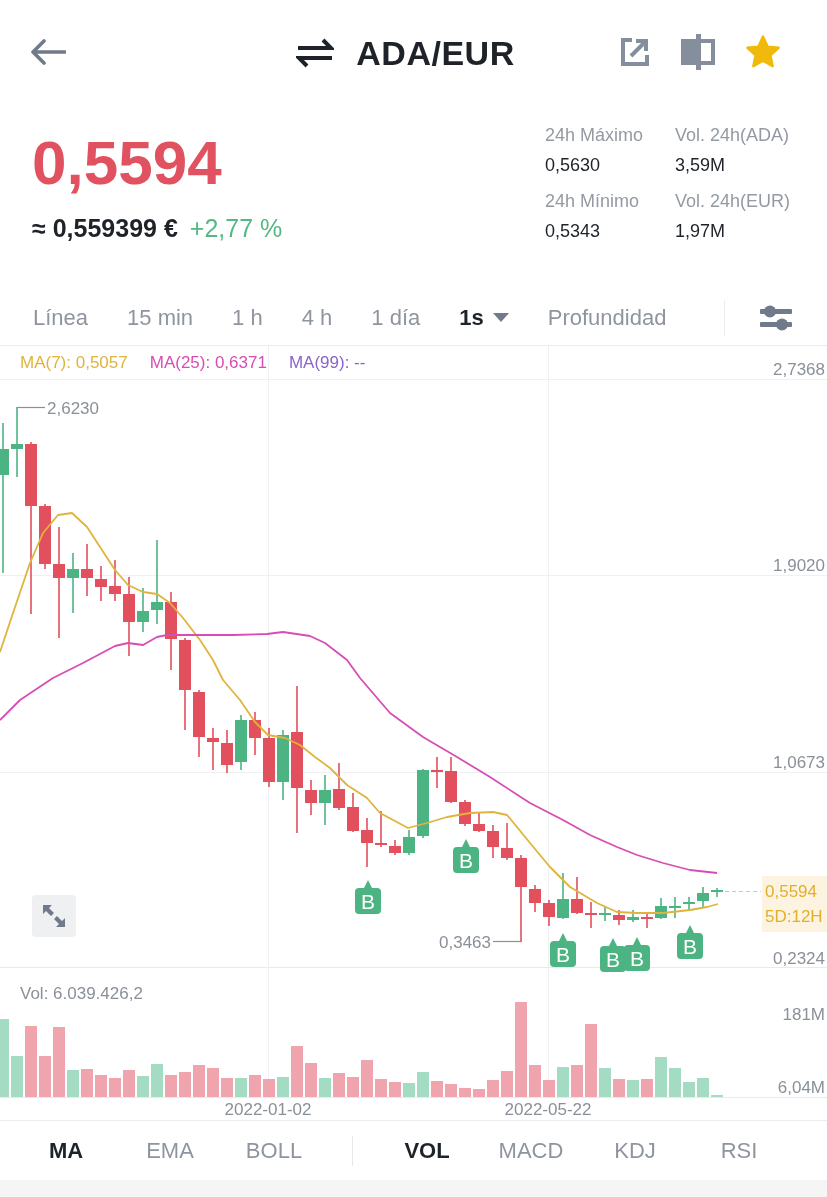 The height and width of the screenshot is (1197, 827). Describe the element at coordinates (427, 1150) in the screenshot. I see `indicator-tab: VOL` at that location.